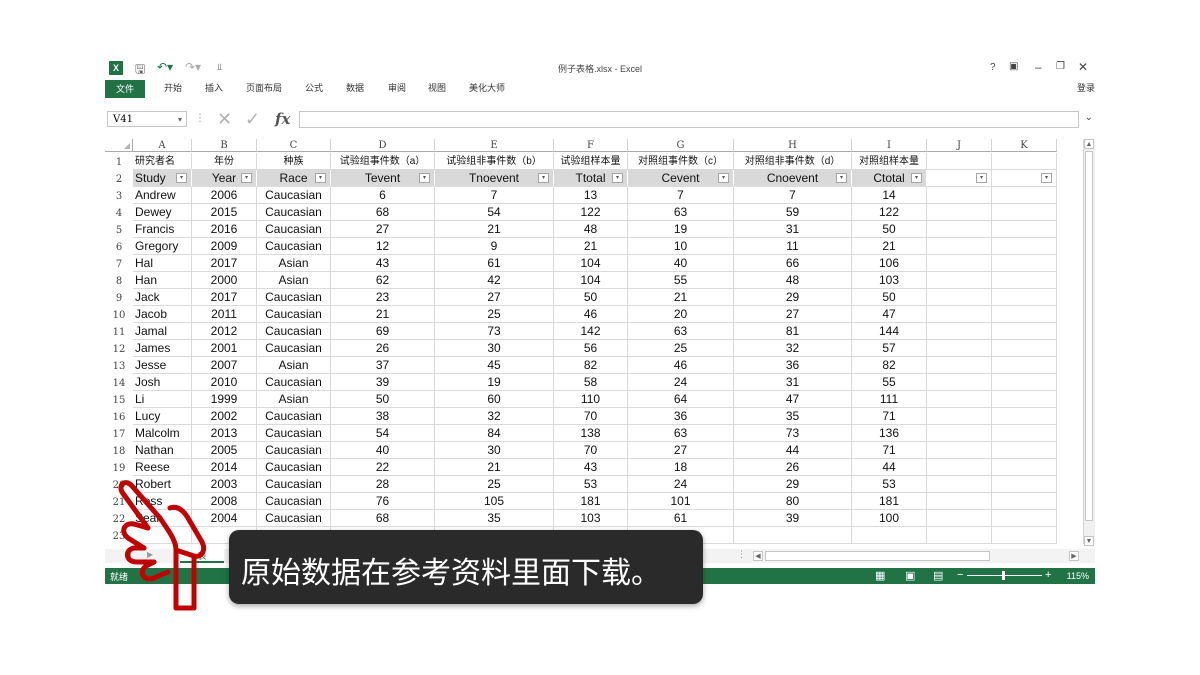  Describe the element at coordinates (224, 263) in the screenshot. I see `table-cell: 2017` at that location.